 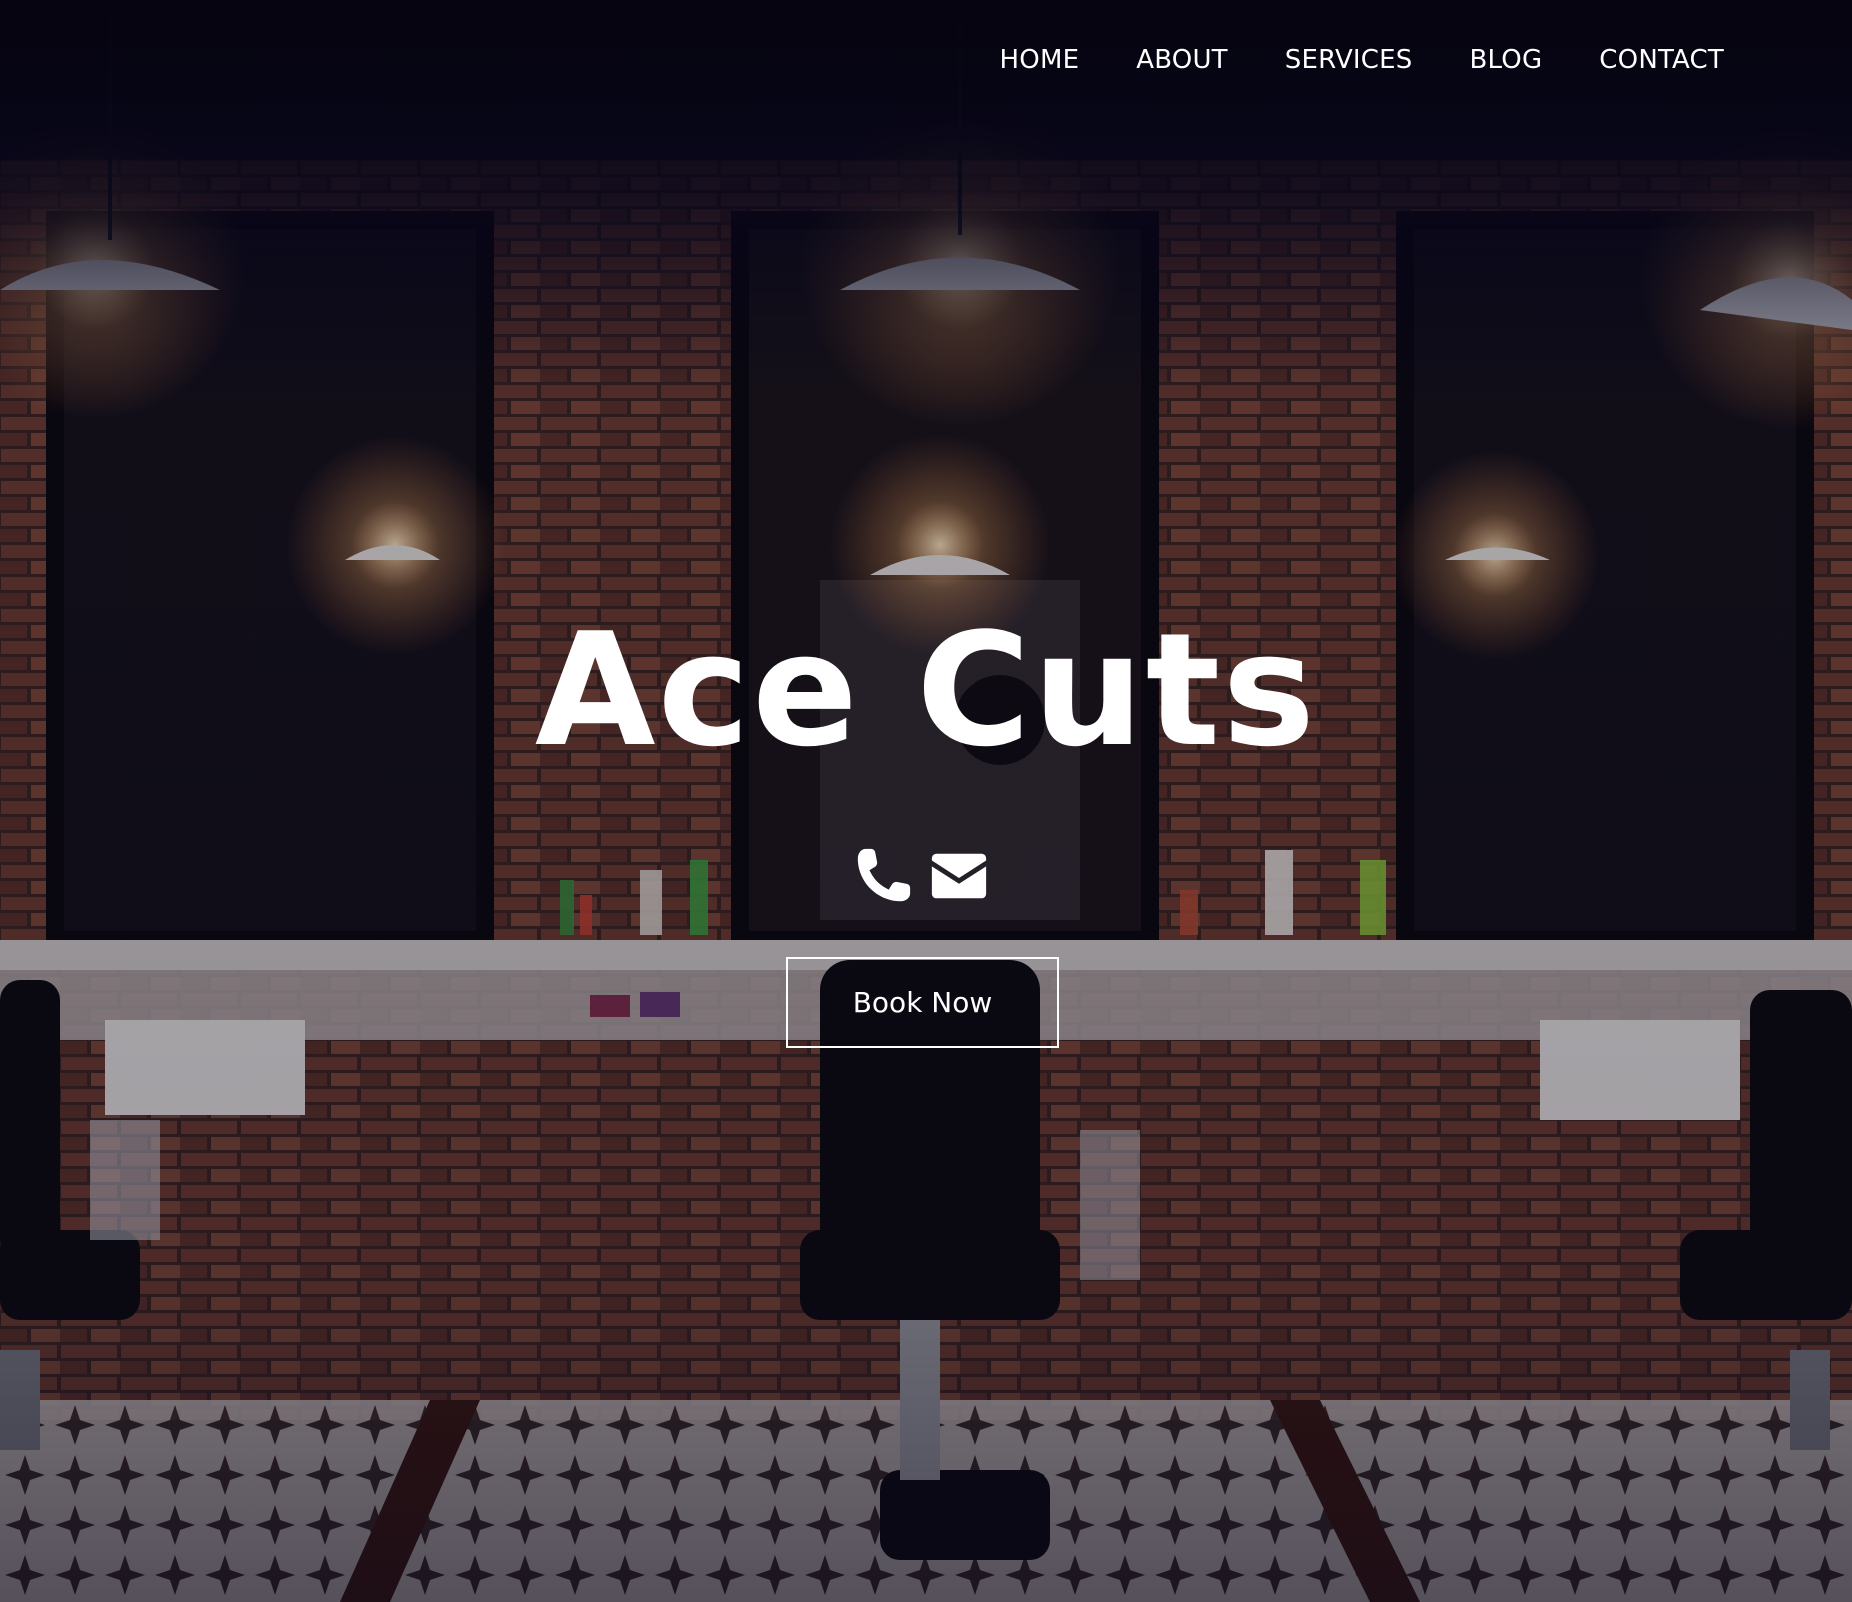 What do you see at coordinates (926, 690) in the screenshot?
I see `hero-title: Ace Cuts` at bounding box center [926, 690].